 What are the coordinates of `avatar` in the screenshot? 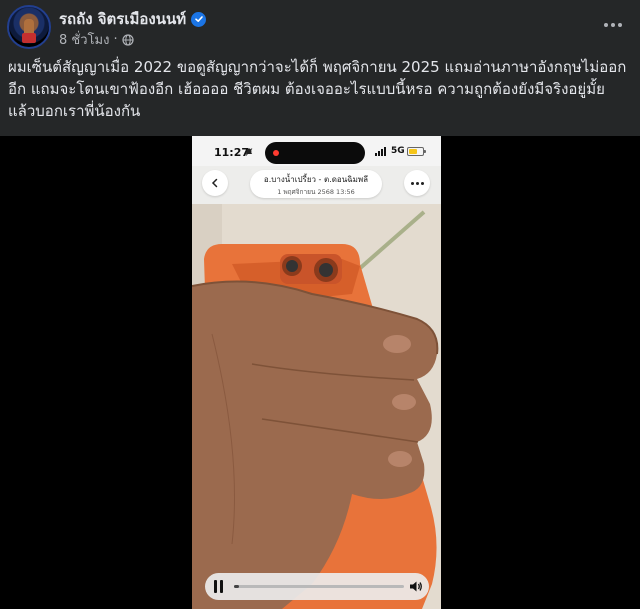 It's located at (29, 27).